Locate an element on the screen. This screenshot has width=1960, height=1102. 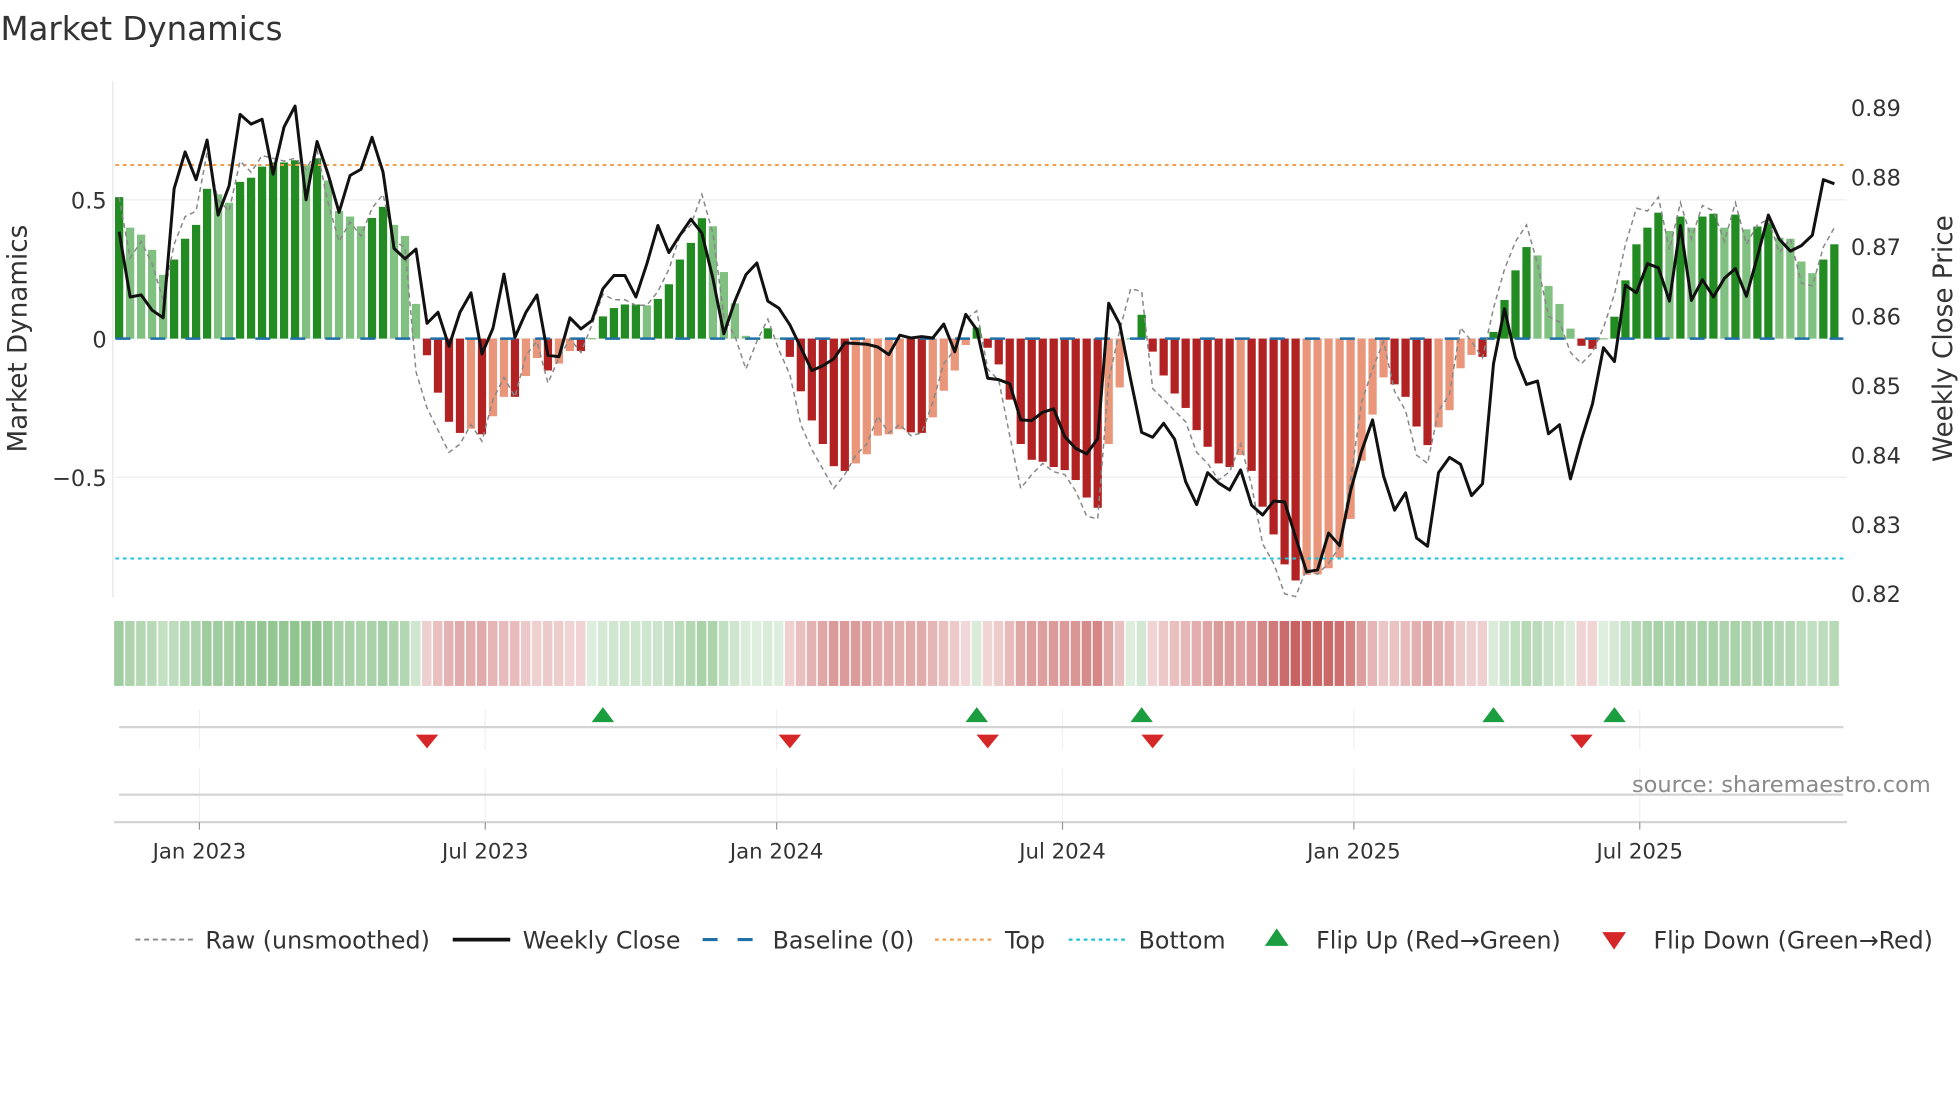
legend-item-bottom: Bottom is located at coordinates (1147, 940).